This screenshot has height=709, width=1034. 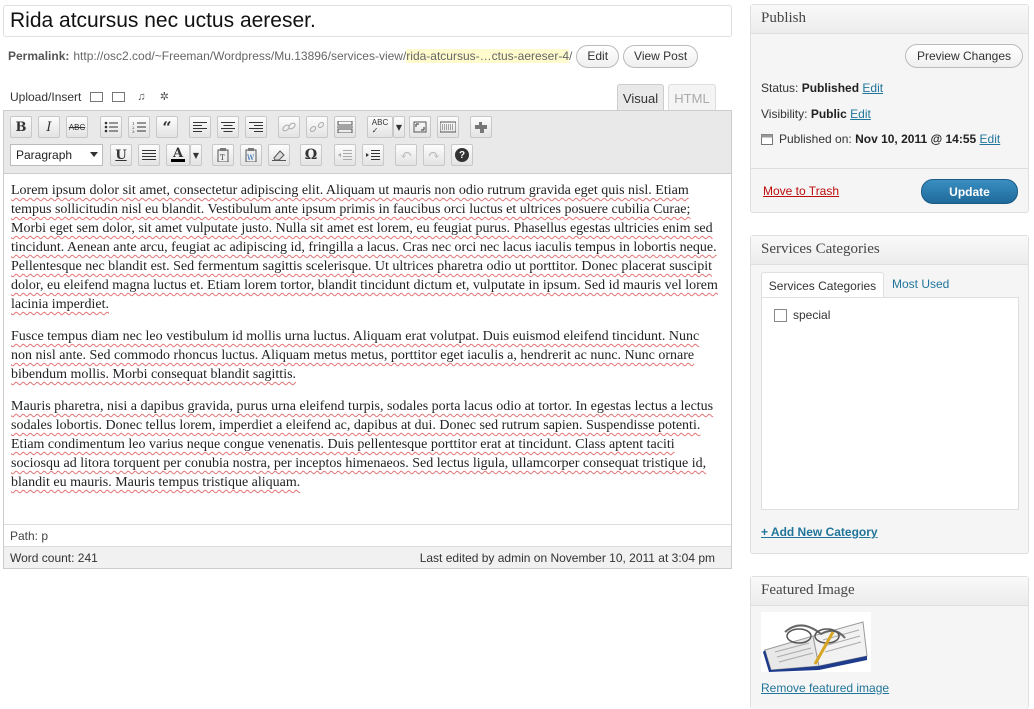 I want to click on published-on-label: Published on:, so click(x=815, y=139).